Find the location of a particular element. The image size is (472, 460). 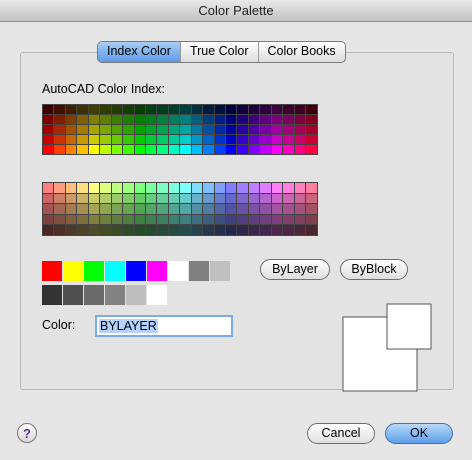

color-input: BYLAYER is located at coordinates (164, 326).